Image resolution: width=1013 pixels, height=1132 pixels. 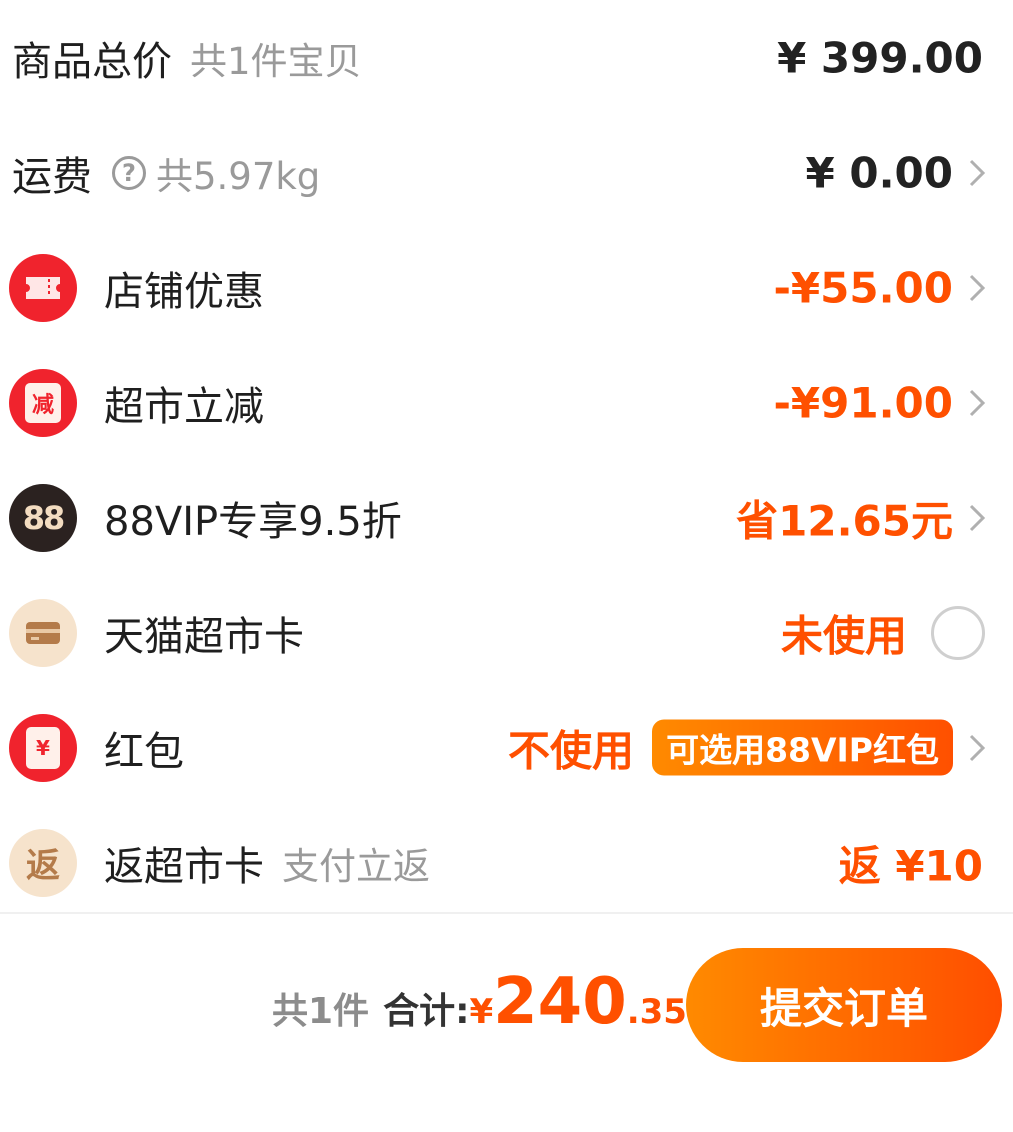 I want to click on market-discount-row: 减 超市立减 -¥91.00, so click(x=506, y=402).